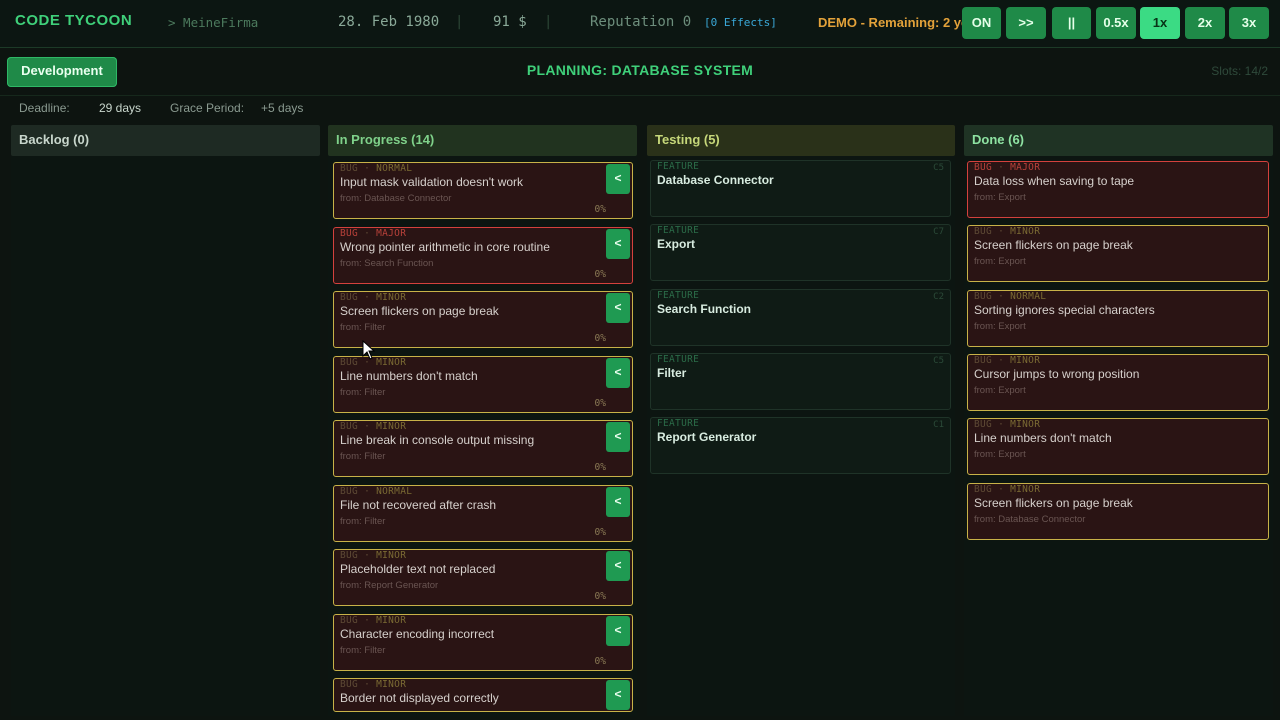  What do you see at coordinates (800, 317) in the screenshot?
I see `feature-card: FEATURE C2 Search Function` at bounding box center [800, 317].